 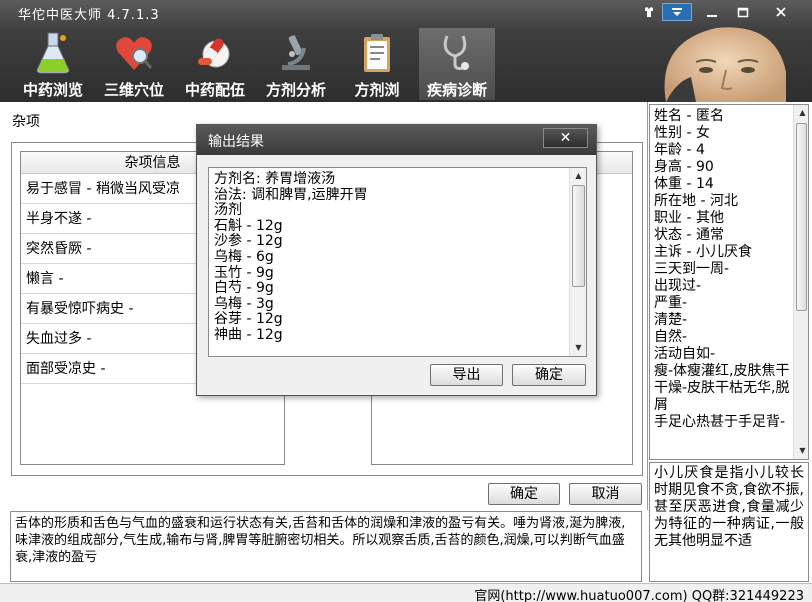 I want to click on tool-herb-browse: 中药浏览, so click(x=53, y=64).